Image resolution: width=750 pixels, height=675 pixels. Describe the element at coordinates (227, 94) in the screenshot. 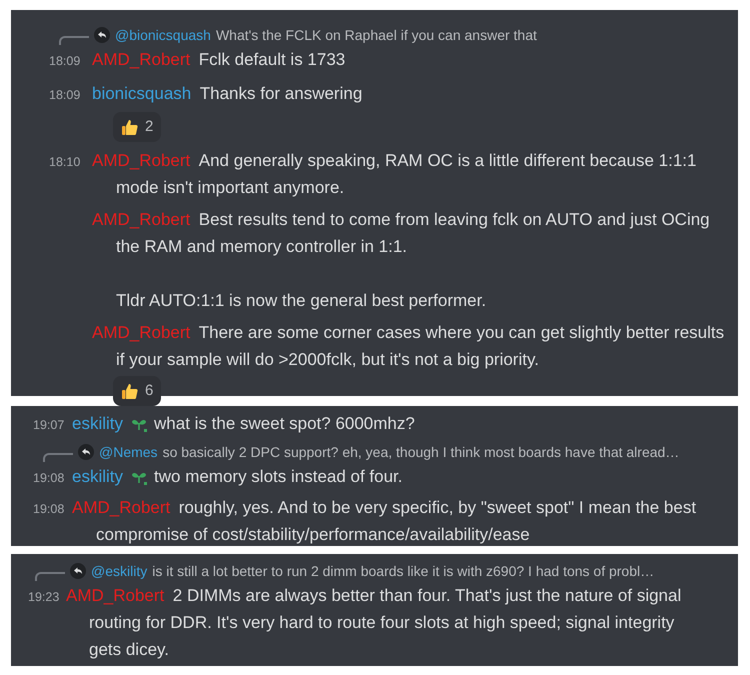

I see `chat-message: bionicsquash Thanks for answering` at that location.